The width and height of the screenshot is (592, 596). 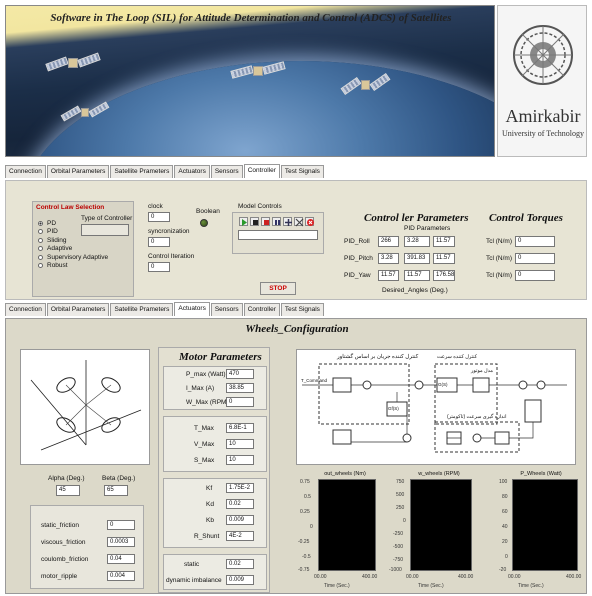 What do you see at coordinates (59, 576) in the screenshot?
I see `friction-label: motor_ripple` at bounding box center [59, 576].